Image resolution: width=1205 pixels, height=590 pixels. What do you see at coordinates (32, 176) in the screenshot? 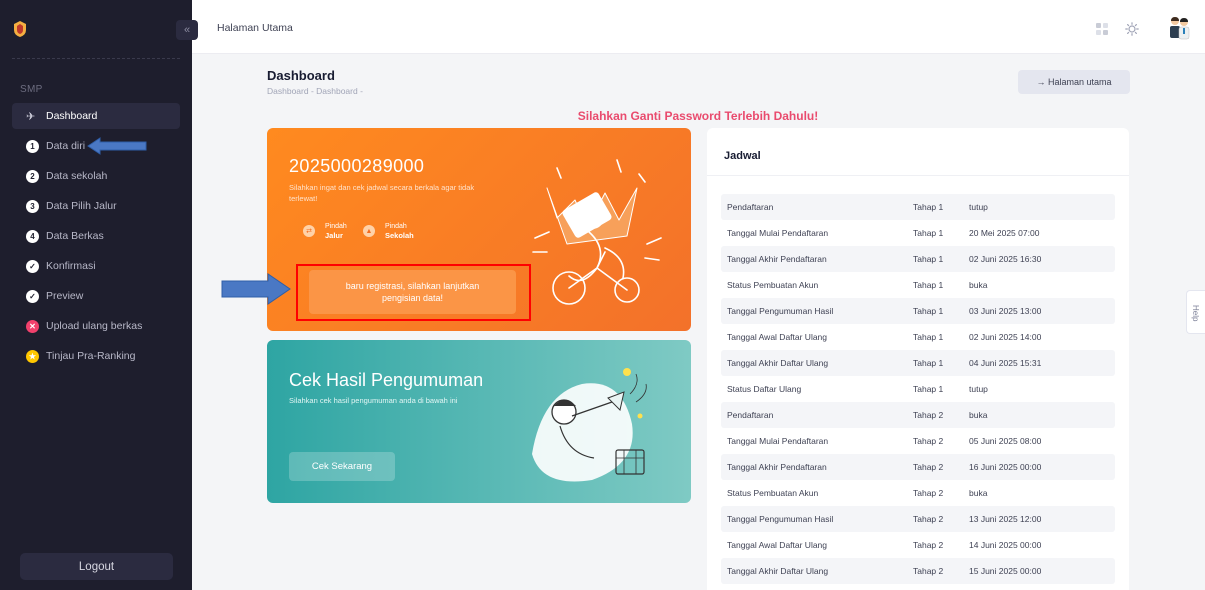
I see `step-badge: 2` at bounding box center [32, 176].